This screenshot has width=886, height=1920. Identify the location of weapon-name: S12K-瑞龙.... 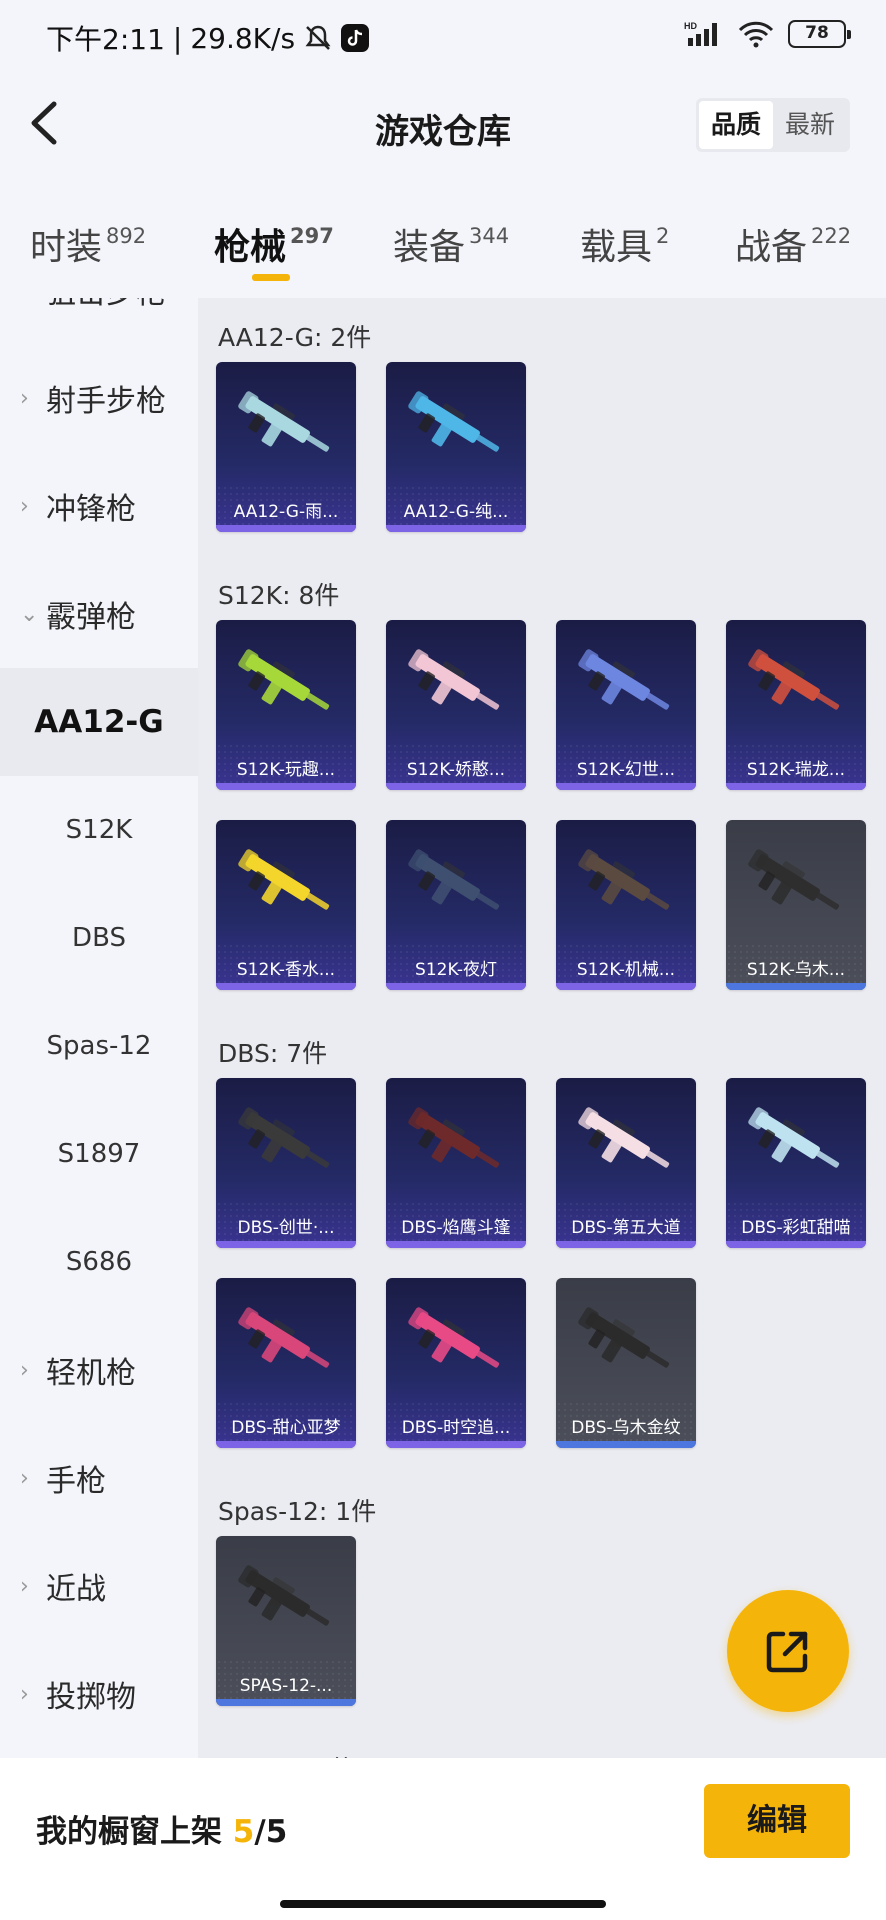
(796, 770).